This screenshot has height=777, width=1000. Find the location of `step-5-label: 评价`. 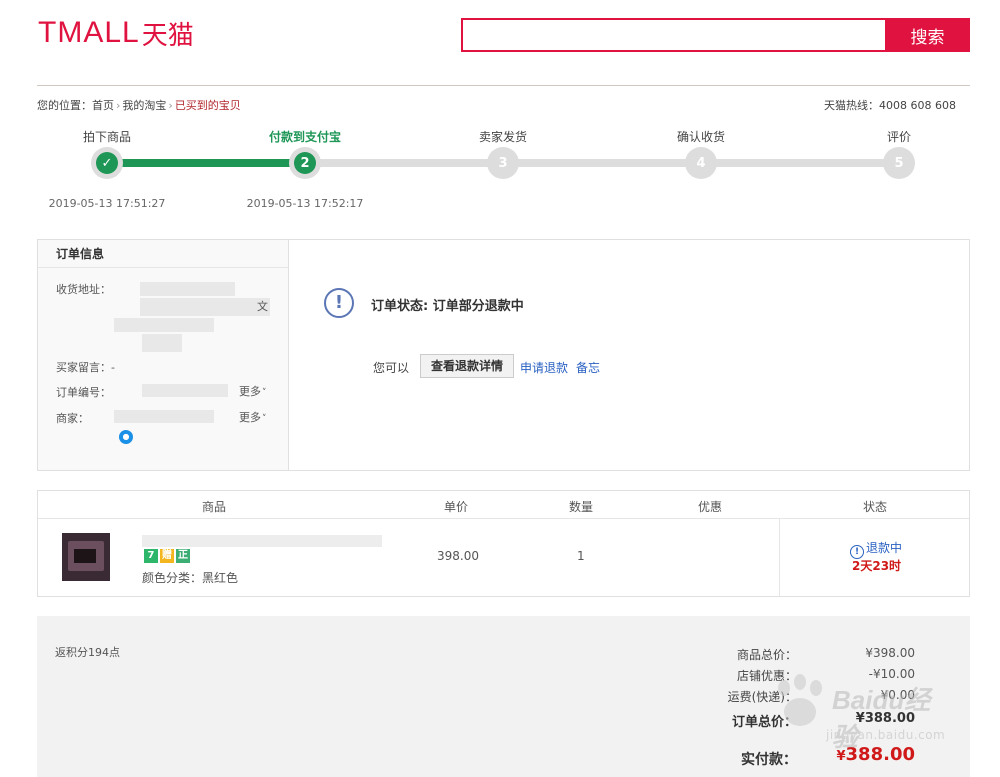

step-5-label: 评价 is located at coordinates (898, 137).